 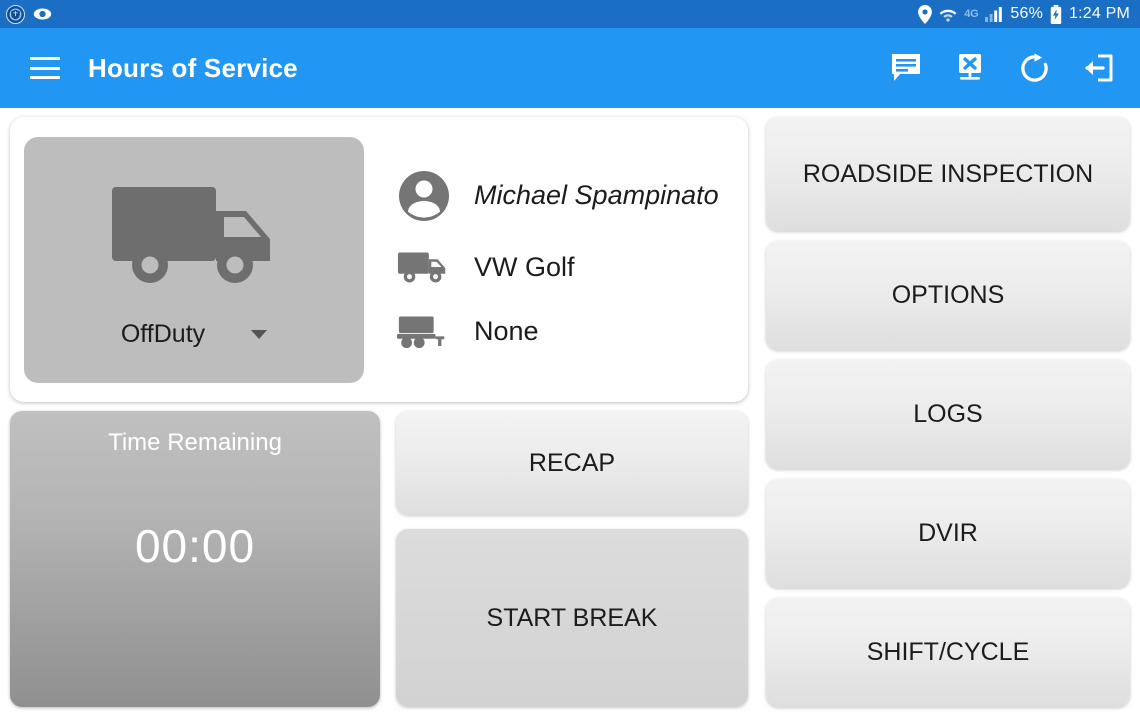 I want to click on vehicle-row: VW Golf, so click(x=565, y=268).